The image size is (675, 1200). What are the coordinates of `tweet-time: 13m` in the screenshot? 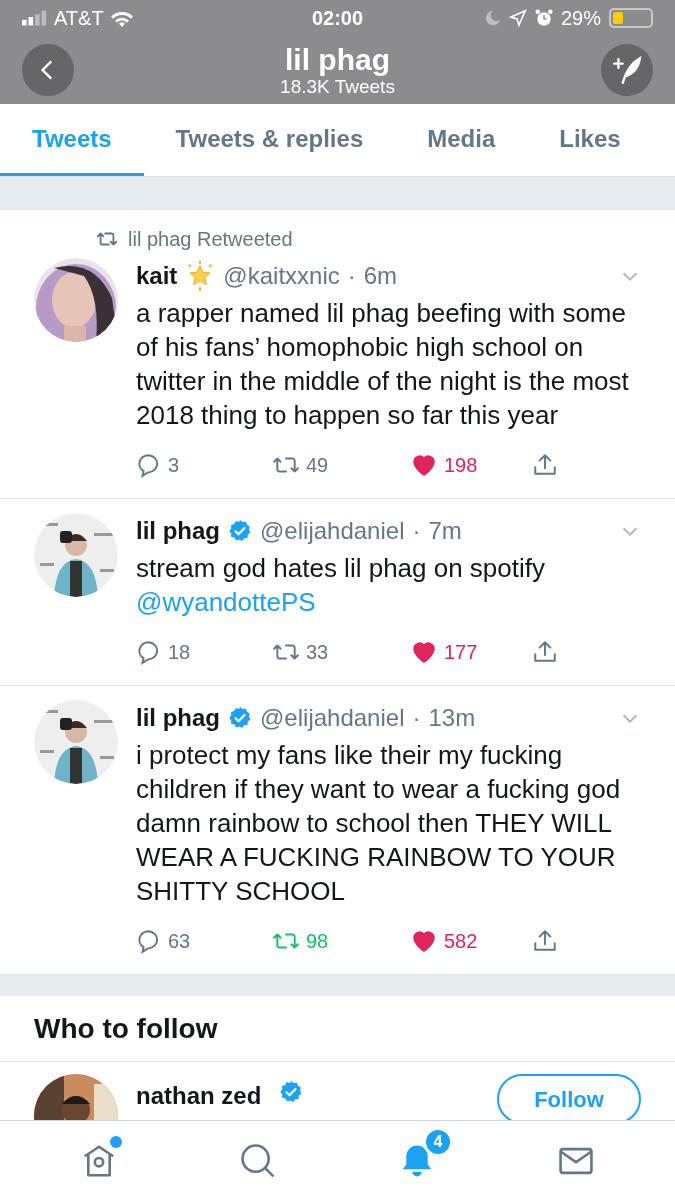 It's located at (452, 718).